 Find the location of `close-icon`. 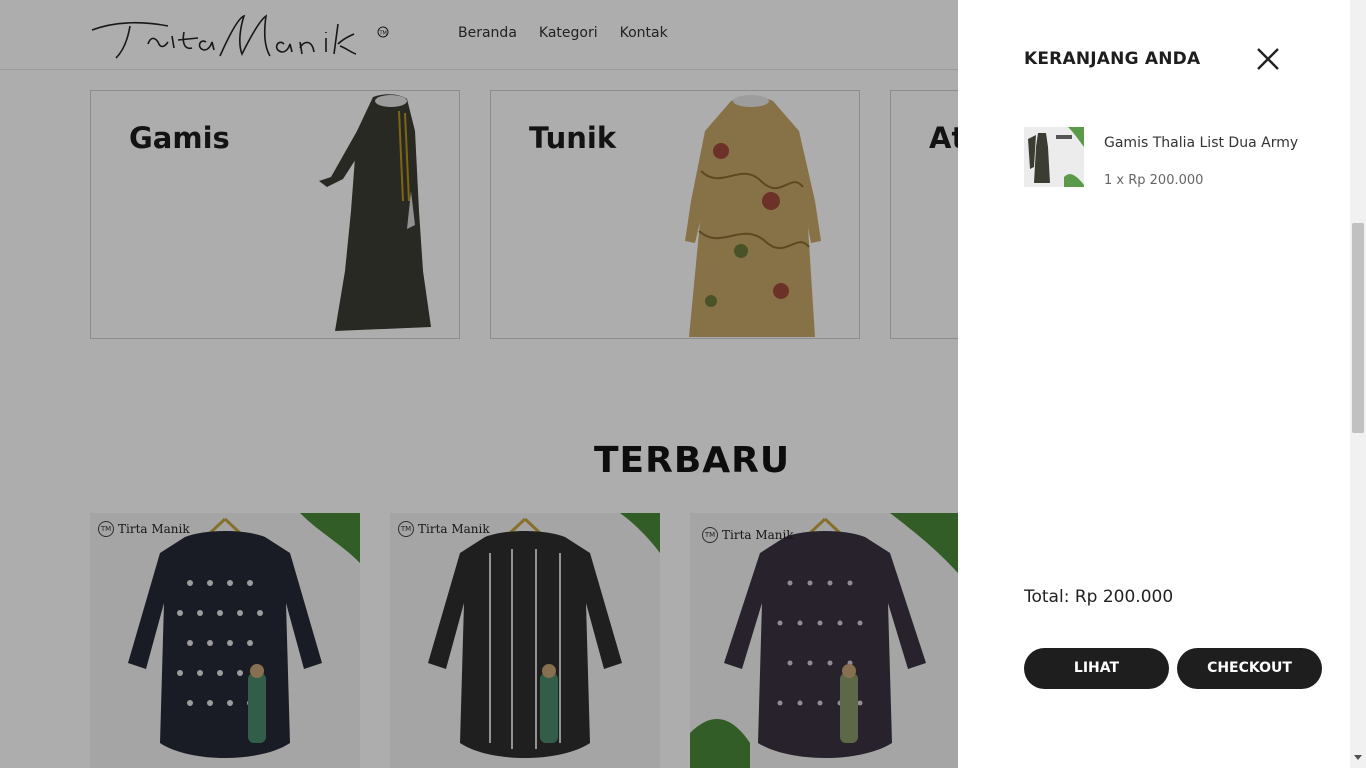

close-icon is located at coordinates (1268, 59).